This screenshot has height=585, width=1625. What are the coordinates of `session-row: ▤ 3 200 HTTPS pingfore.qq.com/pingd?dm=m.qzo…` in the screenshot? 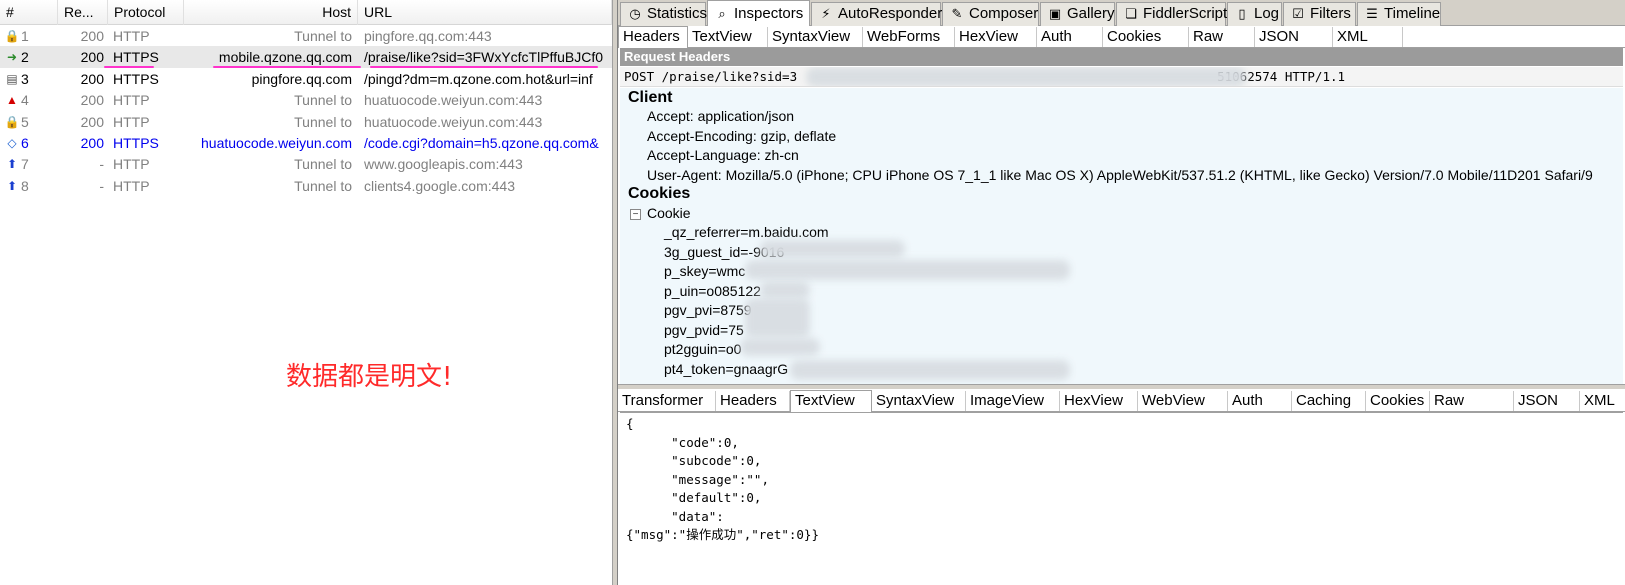 It's located at (306, 79).